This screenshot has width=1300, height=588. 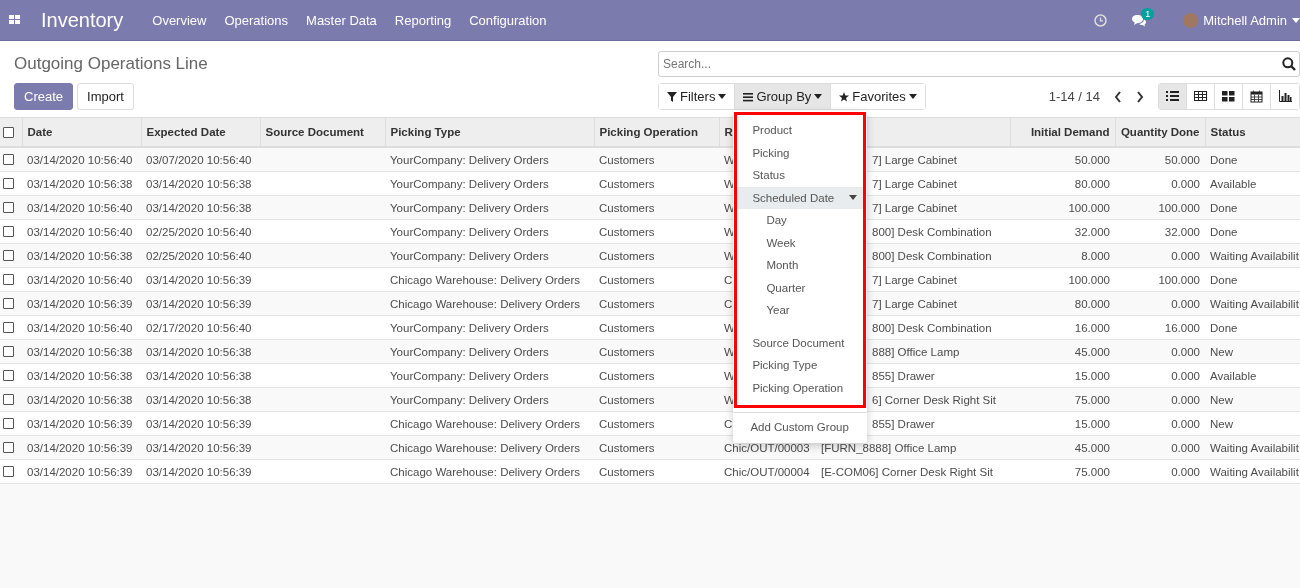 What do you see at coordinates (800, 175) in the screenshot?
I see `menu-item: Status` at bounding box center [800, 175].